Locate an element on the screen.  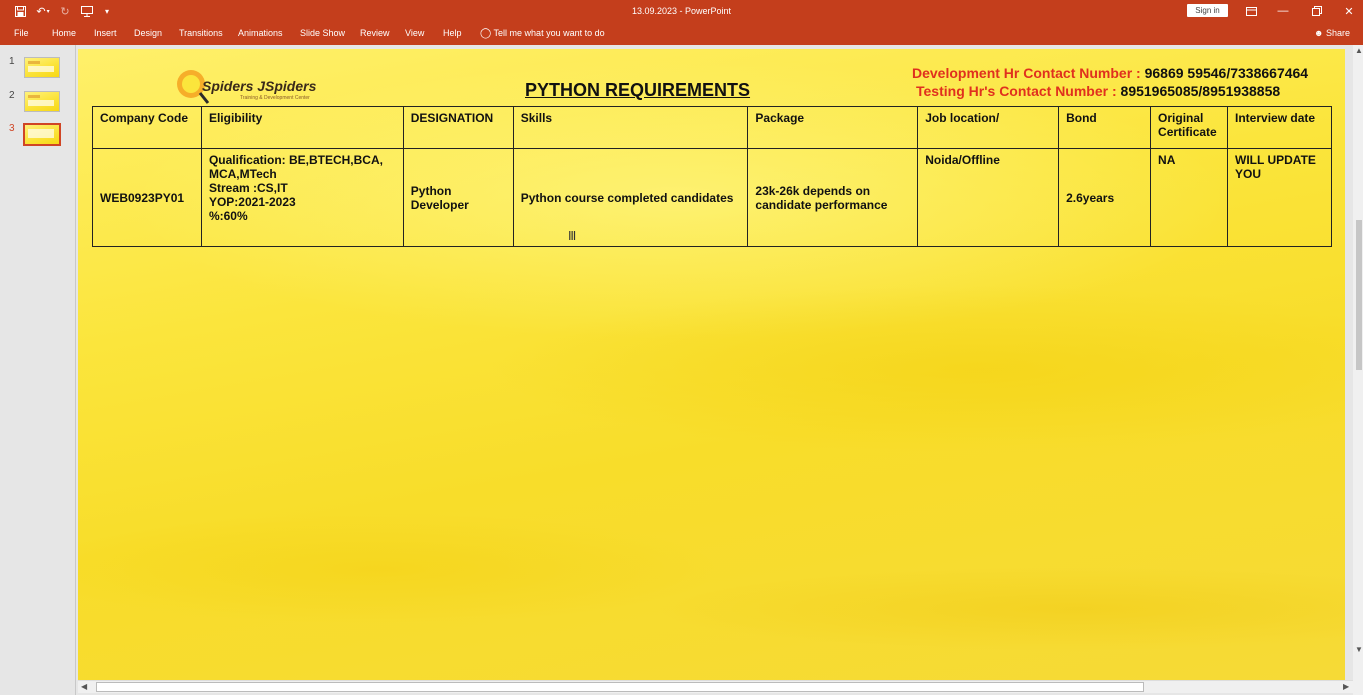
cell-company-code: WEB0923PY01 is located at coordinates (147, 197).